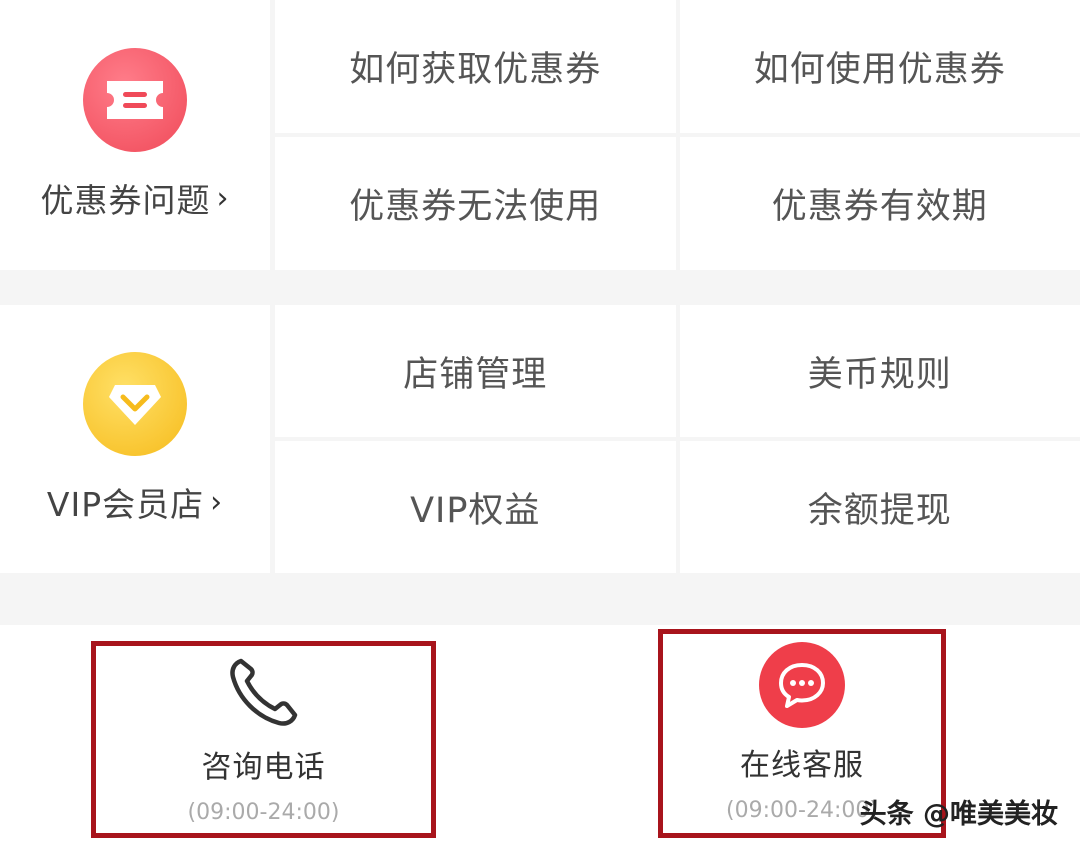 The width and height of the screenshot is (1080, 853). I want to click on coupon-category-label: 优惠券问题 ›, so click(135, 198).